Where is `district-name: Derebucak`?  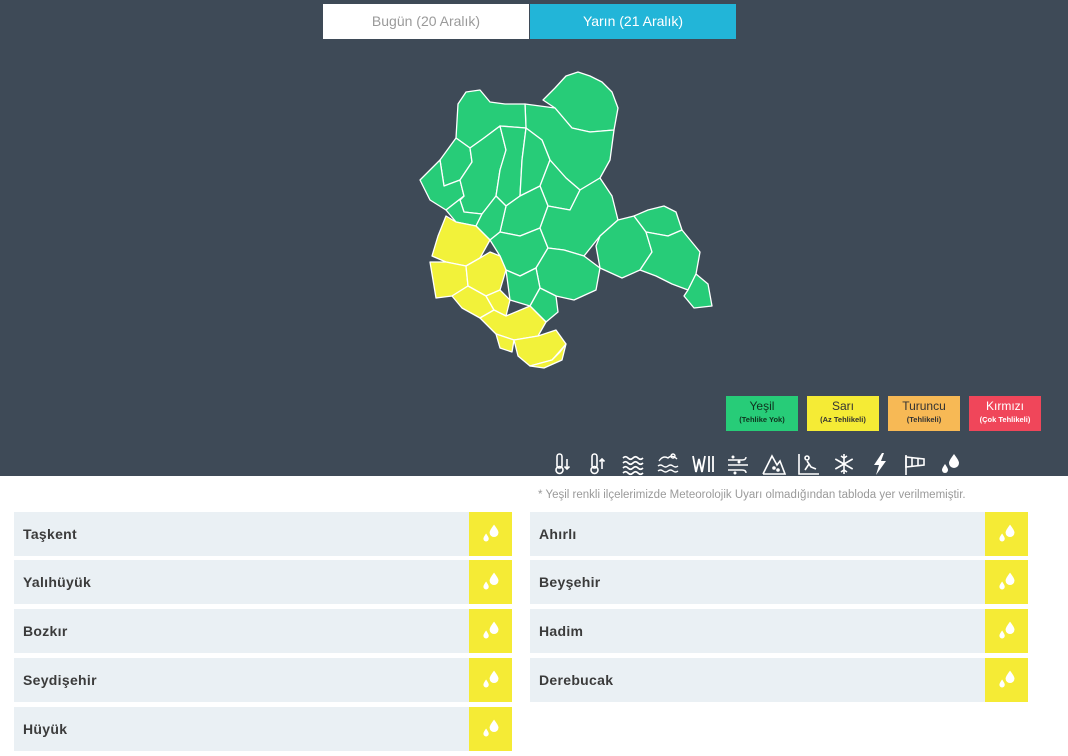
district-name: Derebucak is located at coordinates (576, 680).